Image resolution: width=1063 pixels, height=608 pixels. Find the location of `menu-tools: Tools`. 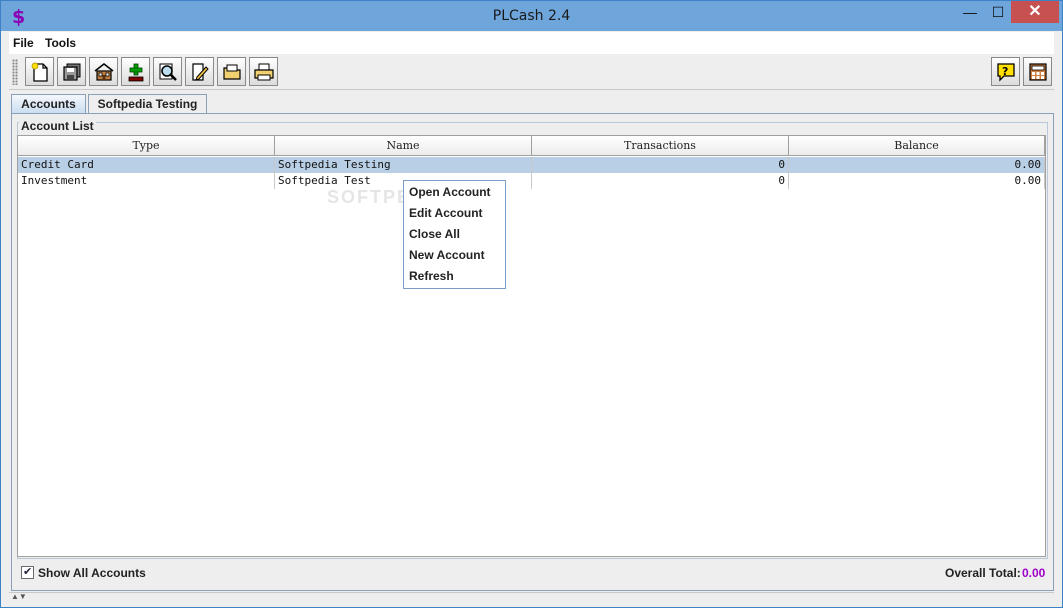

menu-tools: Tools is located at coordinates (60, 43).